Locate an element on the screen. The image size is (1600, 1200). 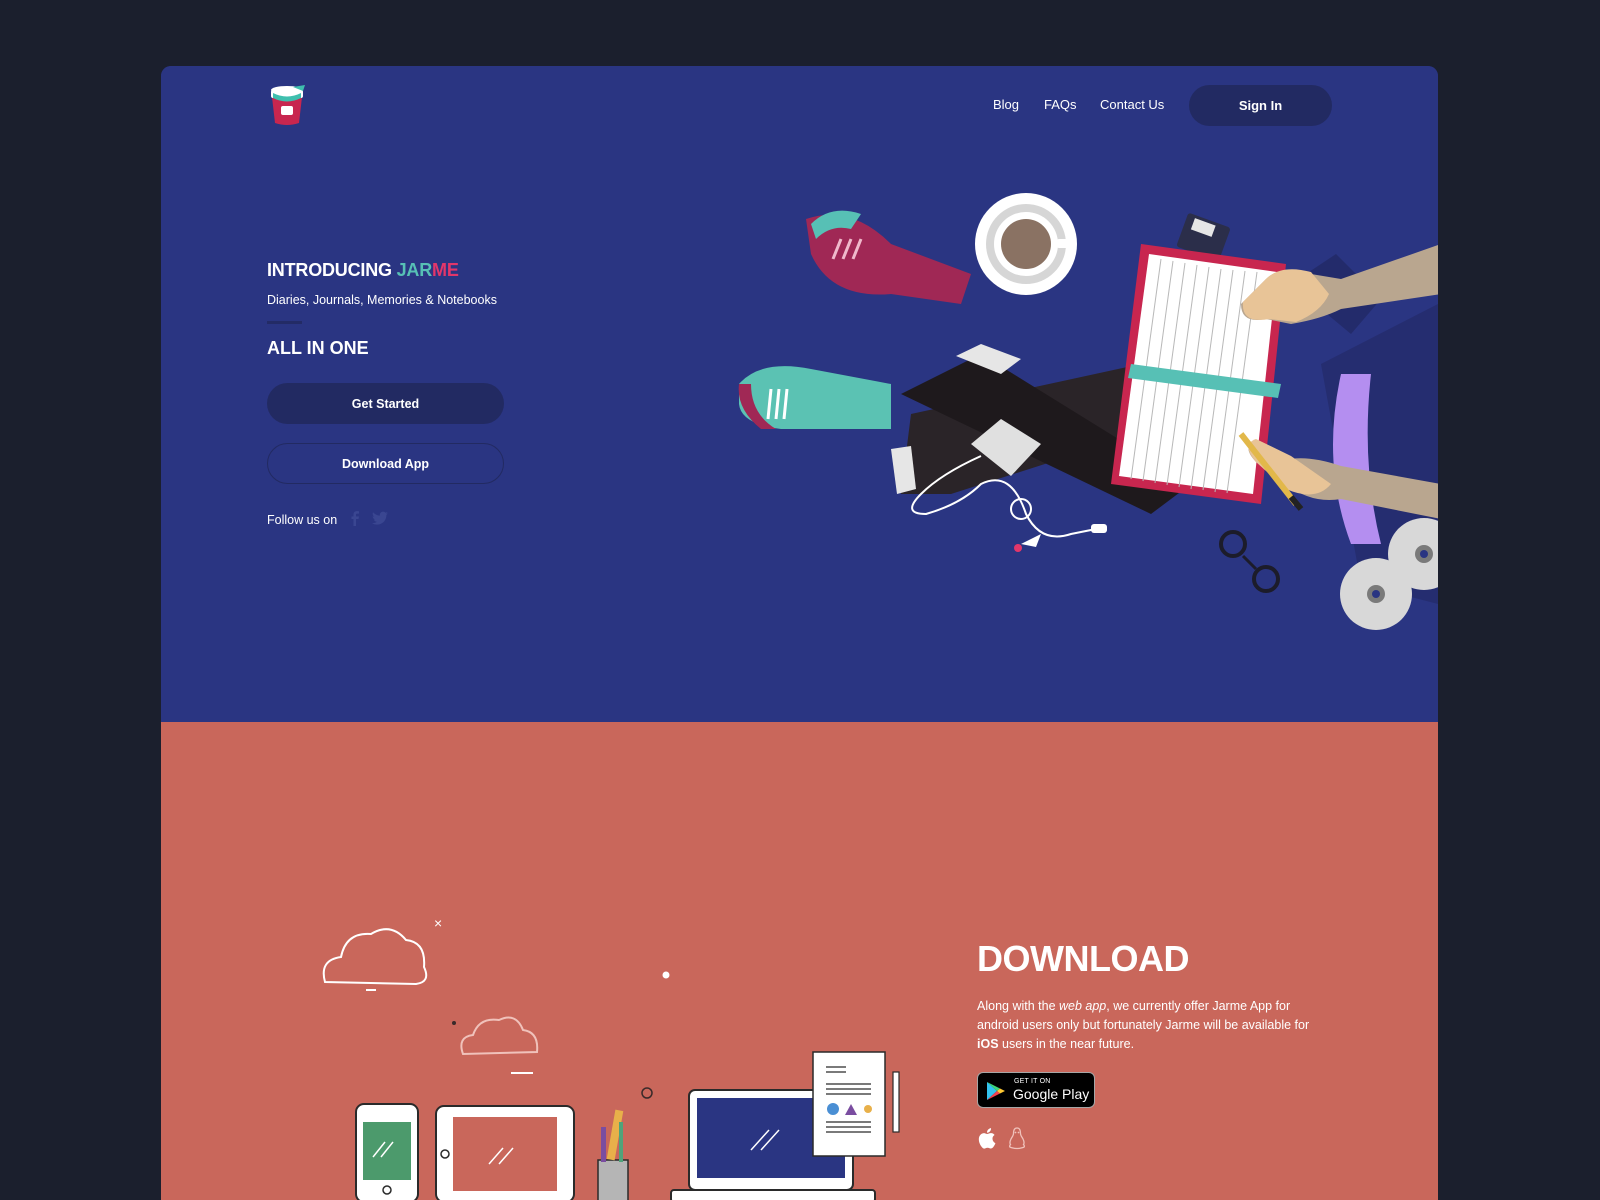
download-desc-part-1: Along with the is located at coordinates (1018, 1006).